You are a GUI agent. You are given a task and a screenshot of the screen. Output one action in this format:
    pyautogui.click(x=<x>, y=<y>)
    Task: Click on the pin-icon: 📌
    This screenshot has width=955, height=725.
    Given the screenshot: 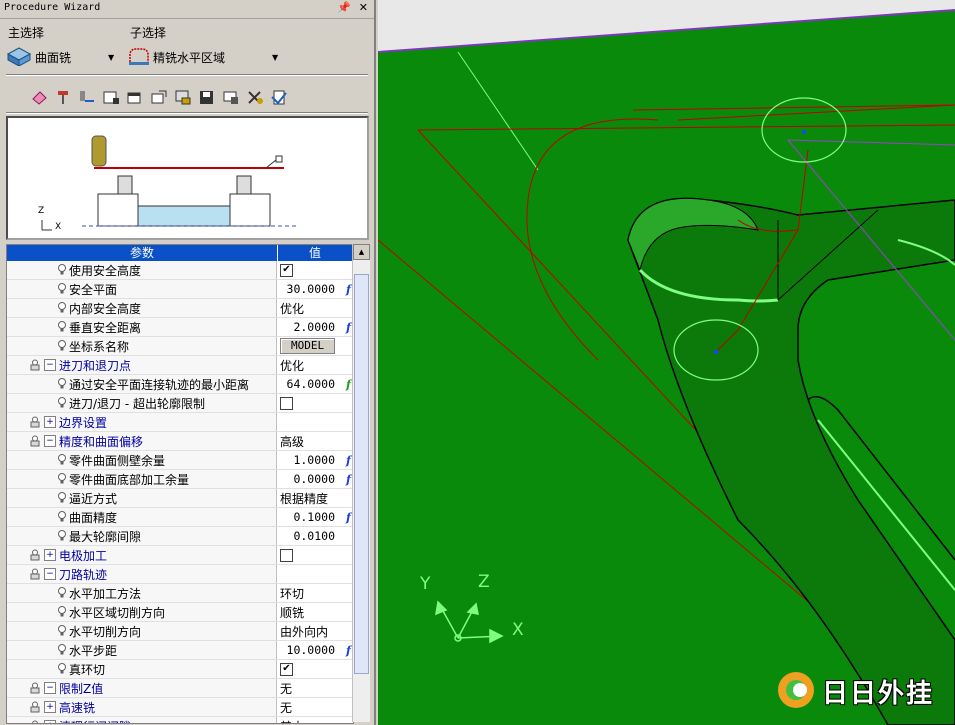 What is the action you would take?
    pyautogui.click(x=344, y=7)
    